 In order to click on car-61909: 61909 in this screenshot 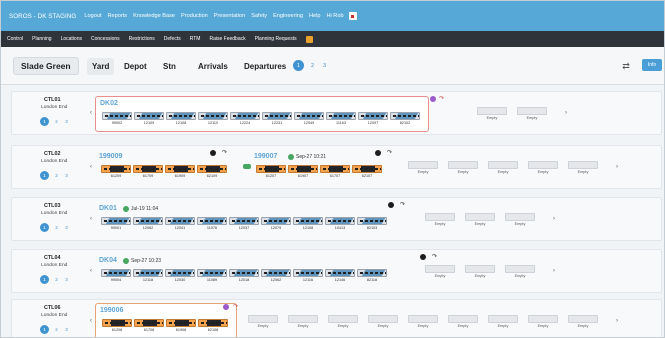, I will do `click(180, 171)`.